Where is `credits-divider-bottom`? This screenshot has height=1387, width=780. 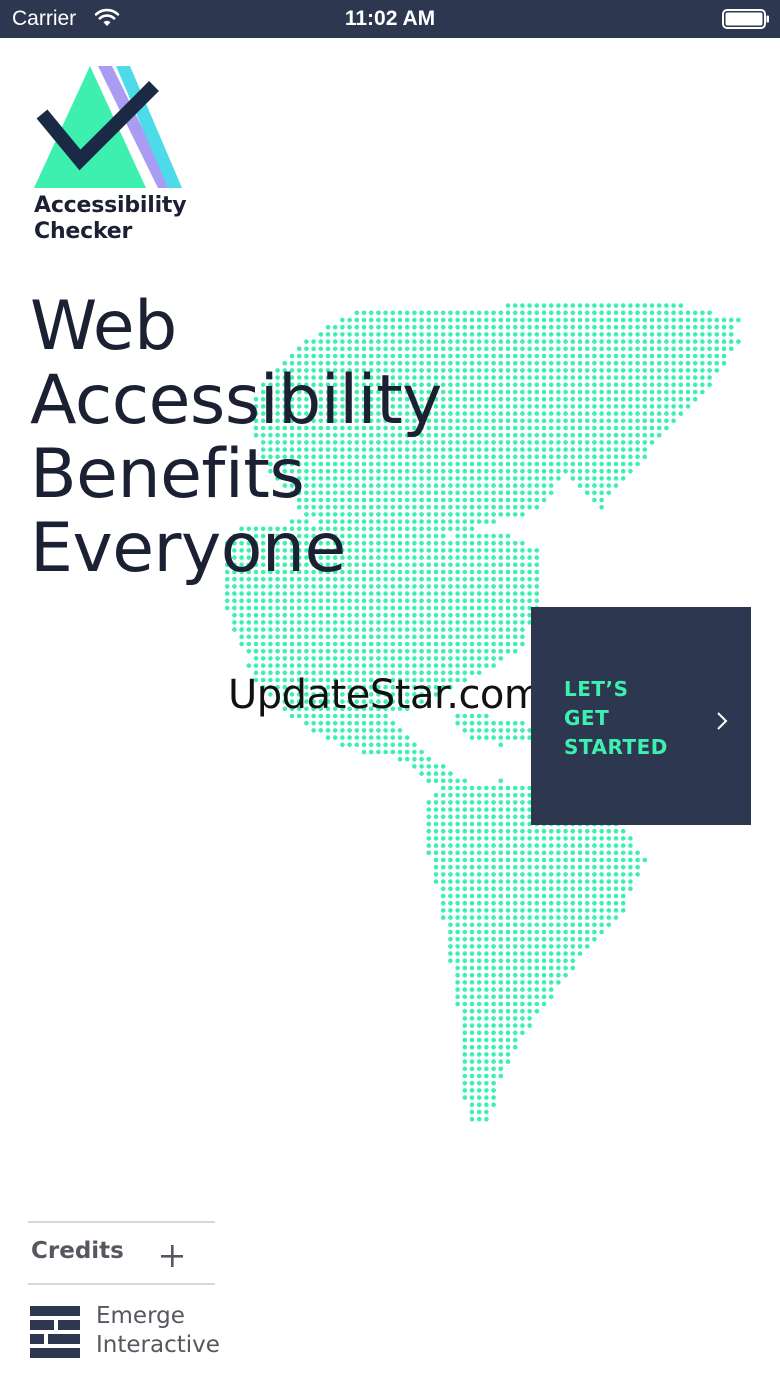 credits-divider-bottom is located at coordinates (121, 1284).